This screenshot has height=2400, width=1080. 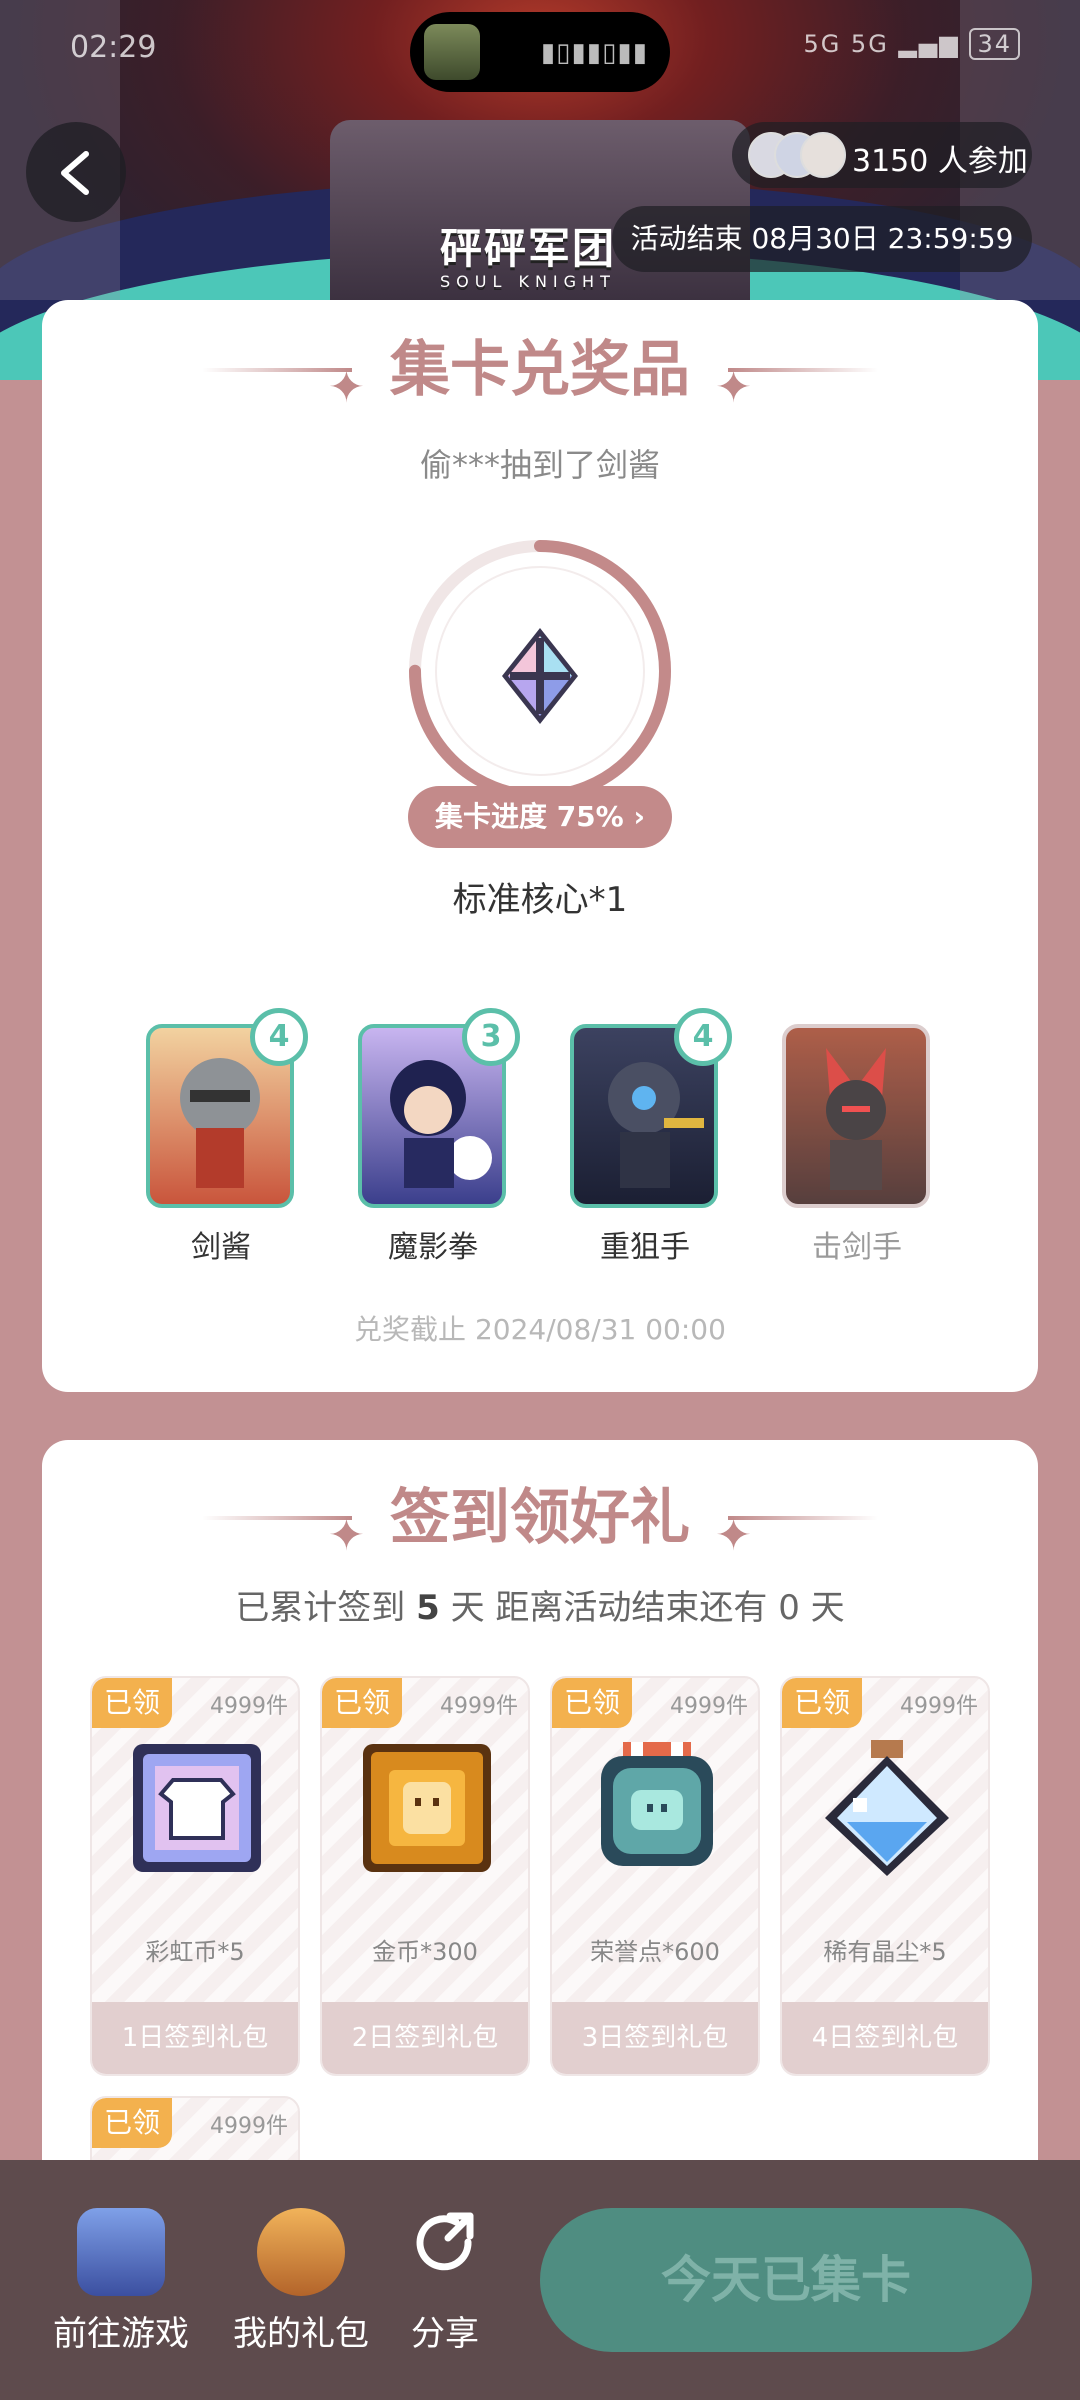 What do you see at coordinates (540, 900) in the screenshot?
I see `prize-name: 标准核心*1` at bounding box center [540, 900].